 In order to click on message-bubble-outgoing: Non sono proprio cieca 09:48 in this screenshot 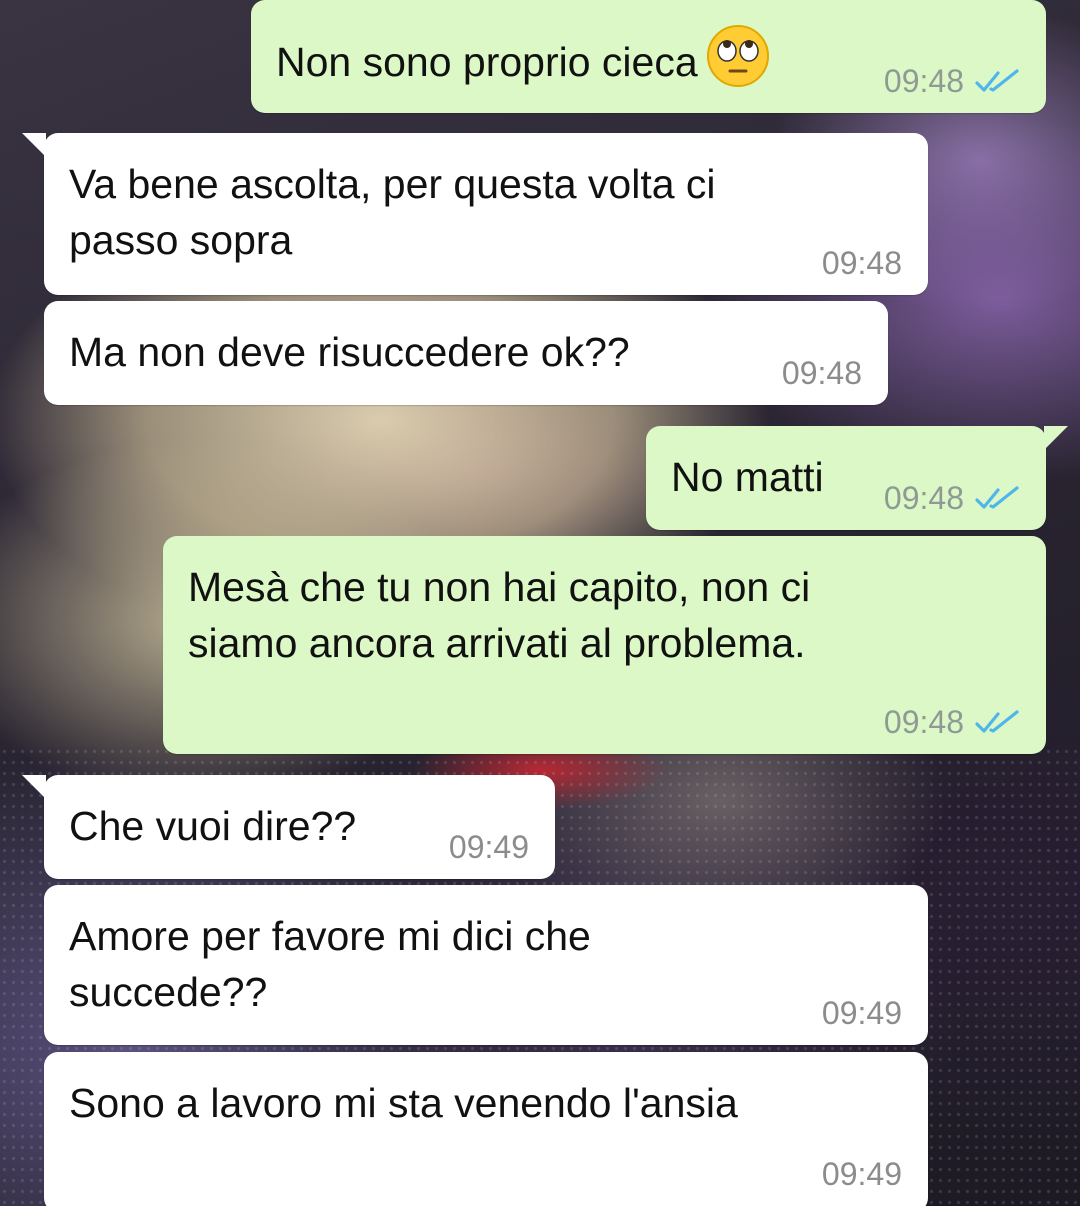, I will do `click(648, 56)`.